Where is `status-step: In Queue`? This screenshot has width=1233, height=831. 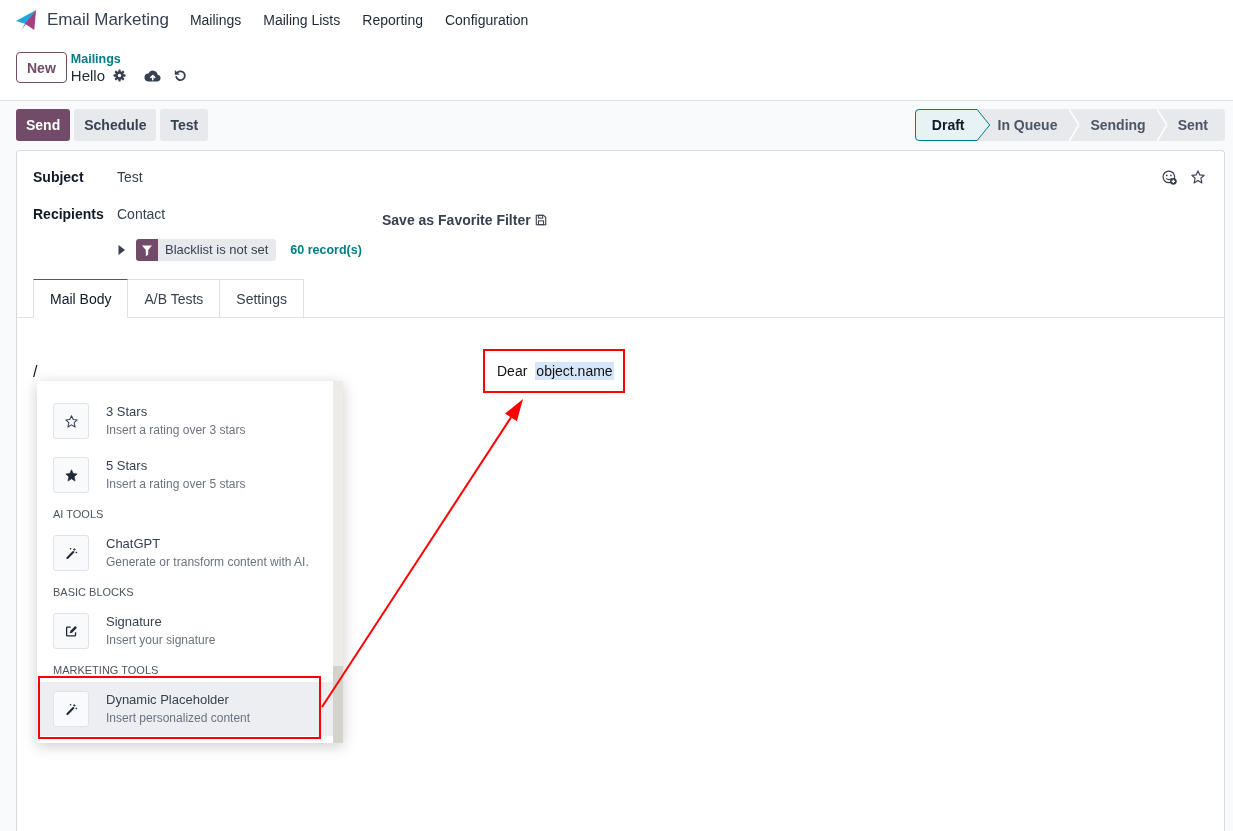 status-step: In Queue is located at coordinates (1030, 125).